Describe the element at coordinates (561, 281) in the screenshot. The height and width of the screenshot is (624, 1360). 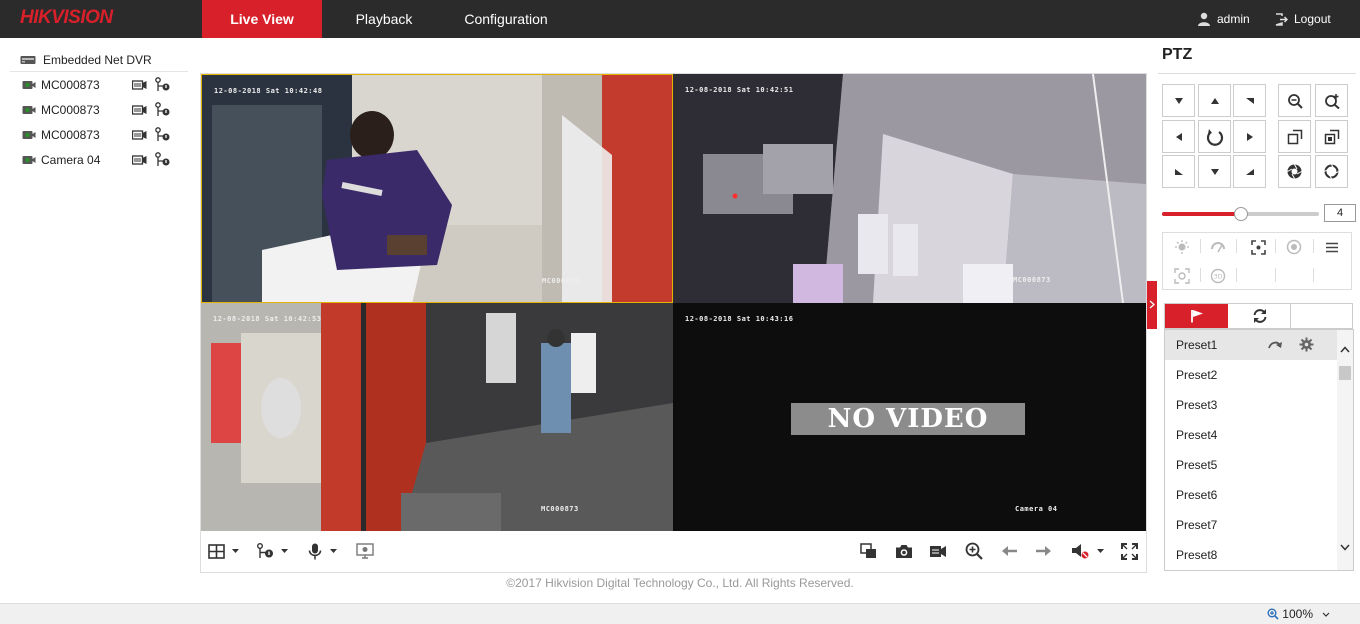
I see `osd-camera-label: MC000873` at that location.